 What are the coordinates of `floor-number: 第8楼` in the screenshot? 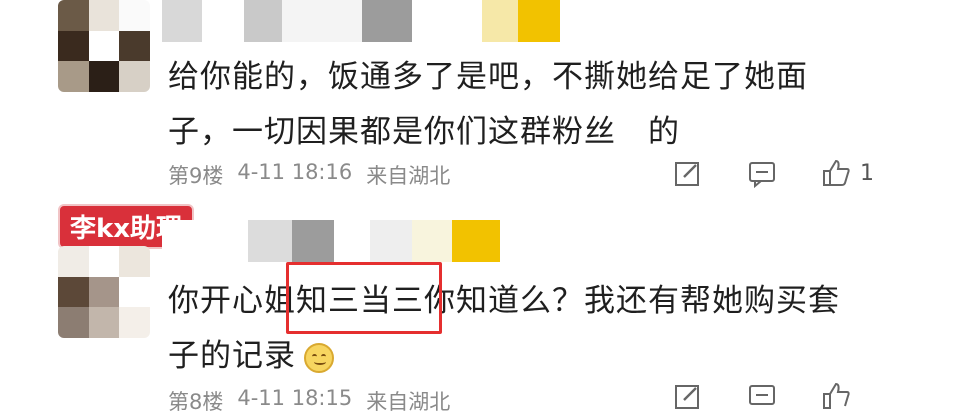 It's located at (196, 401).